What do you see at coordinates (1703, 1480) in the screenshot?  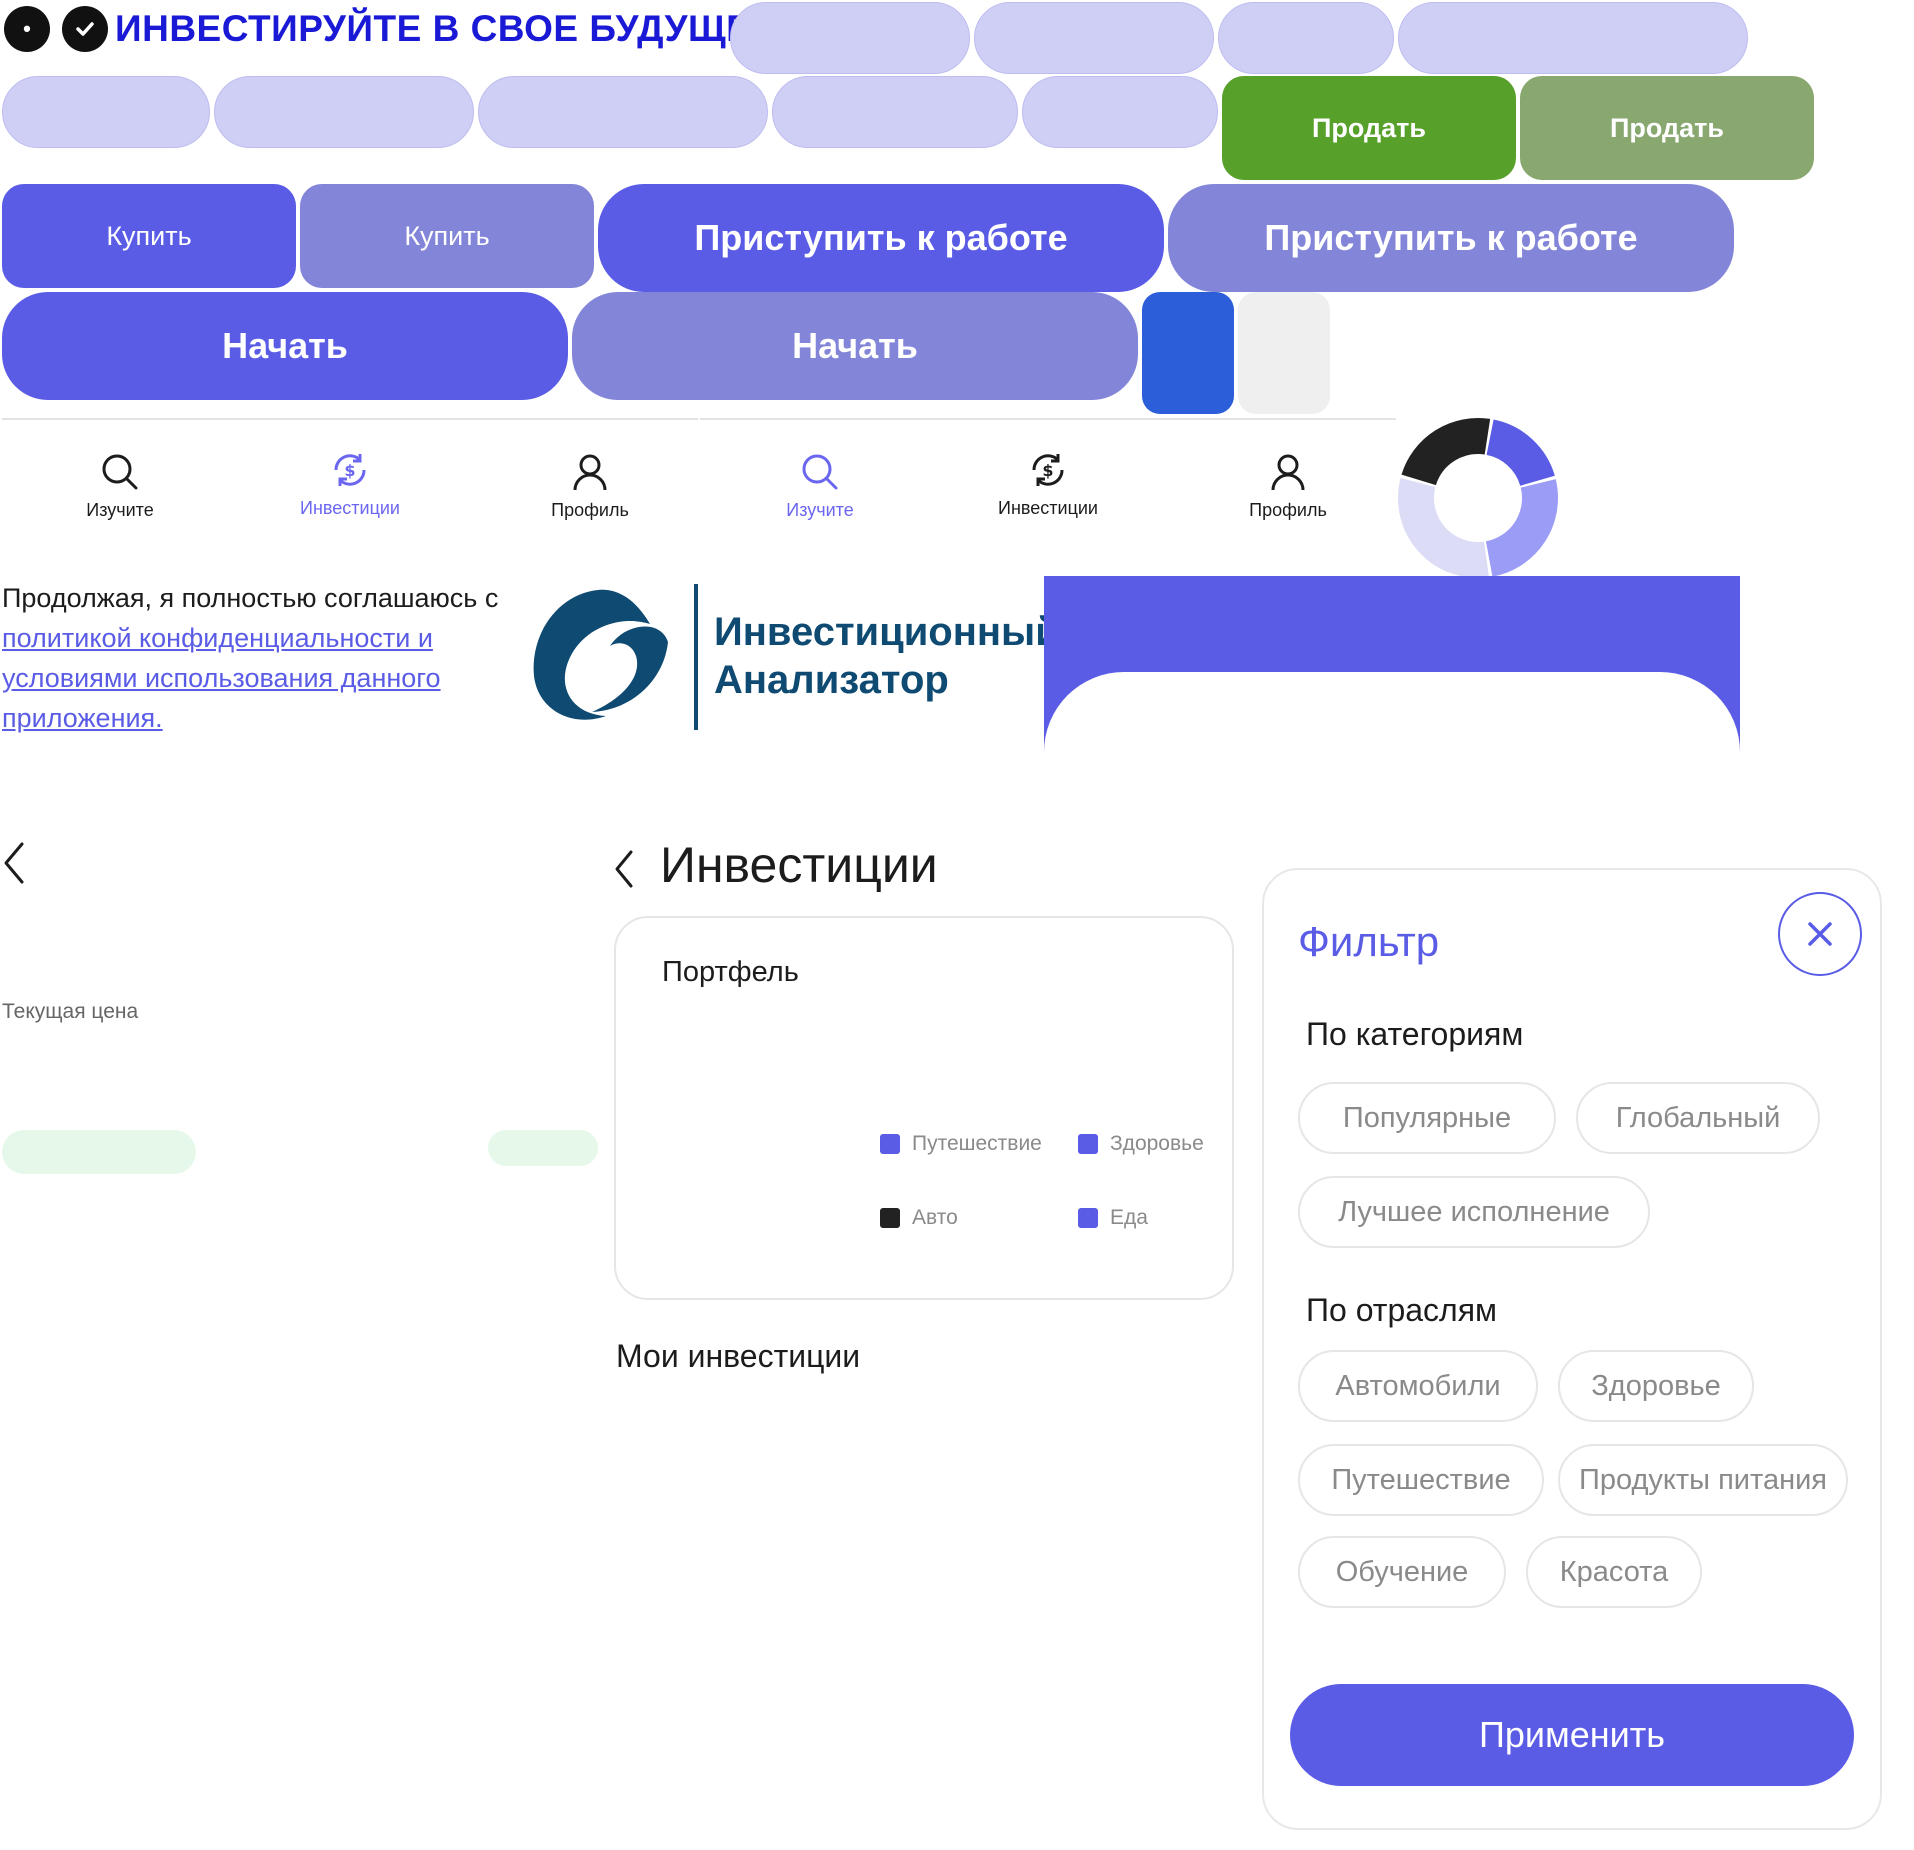 I see `filter-chip: Продукты питания` at bounding box center [1703, 1480].